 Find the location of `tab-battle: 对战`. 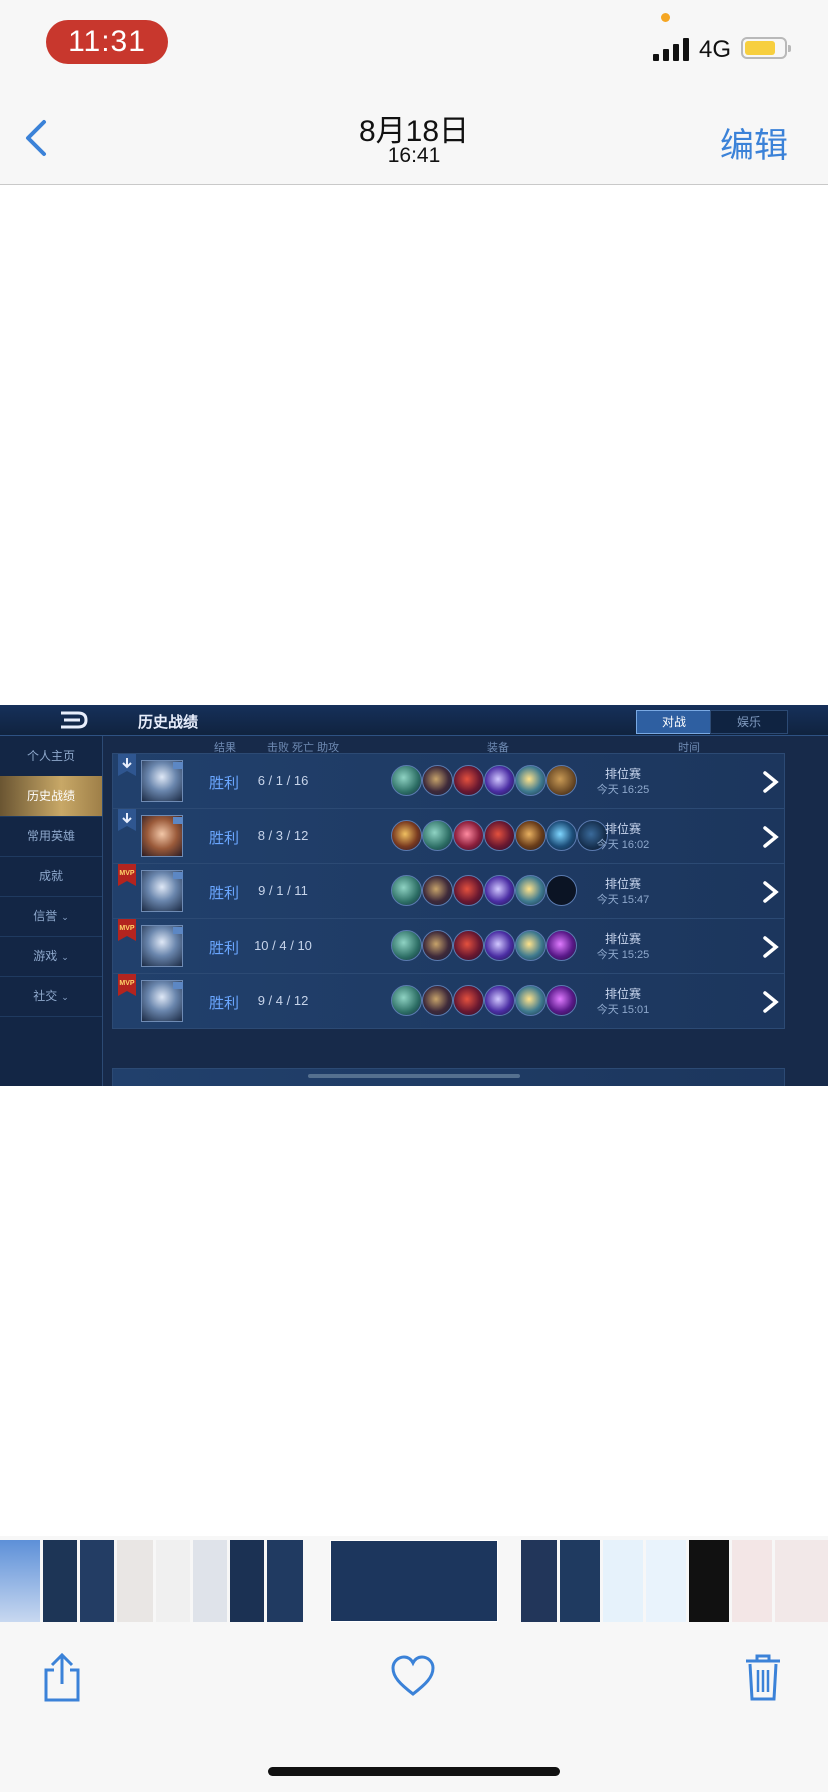

tab-battle: 对战 is located at coordinates (674, 722).